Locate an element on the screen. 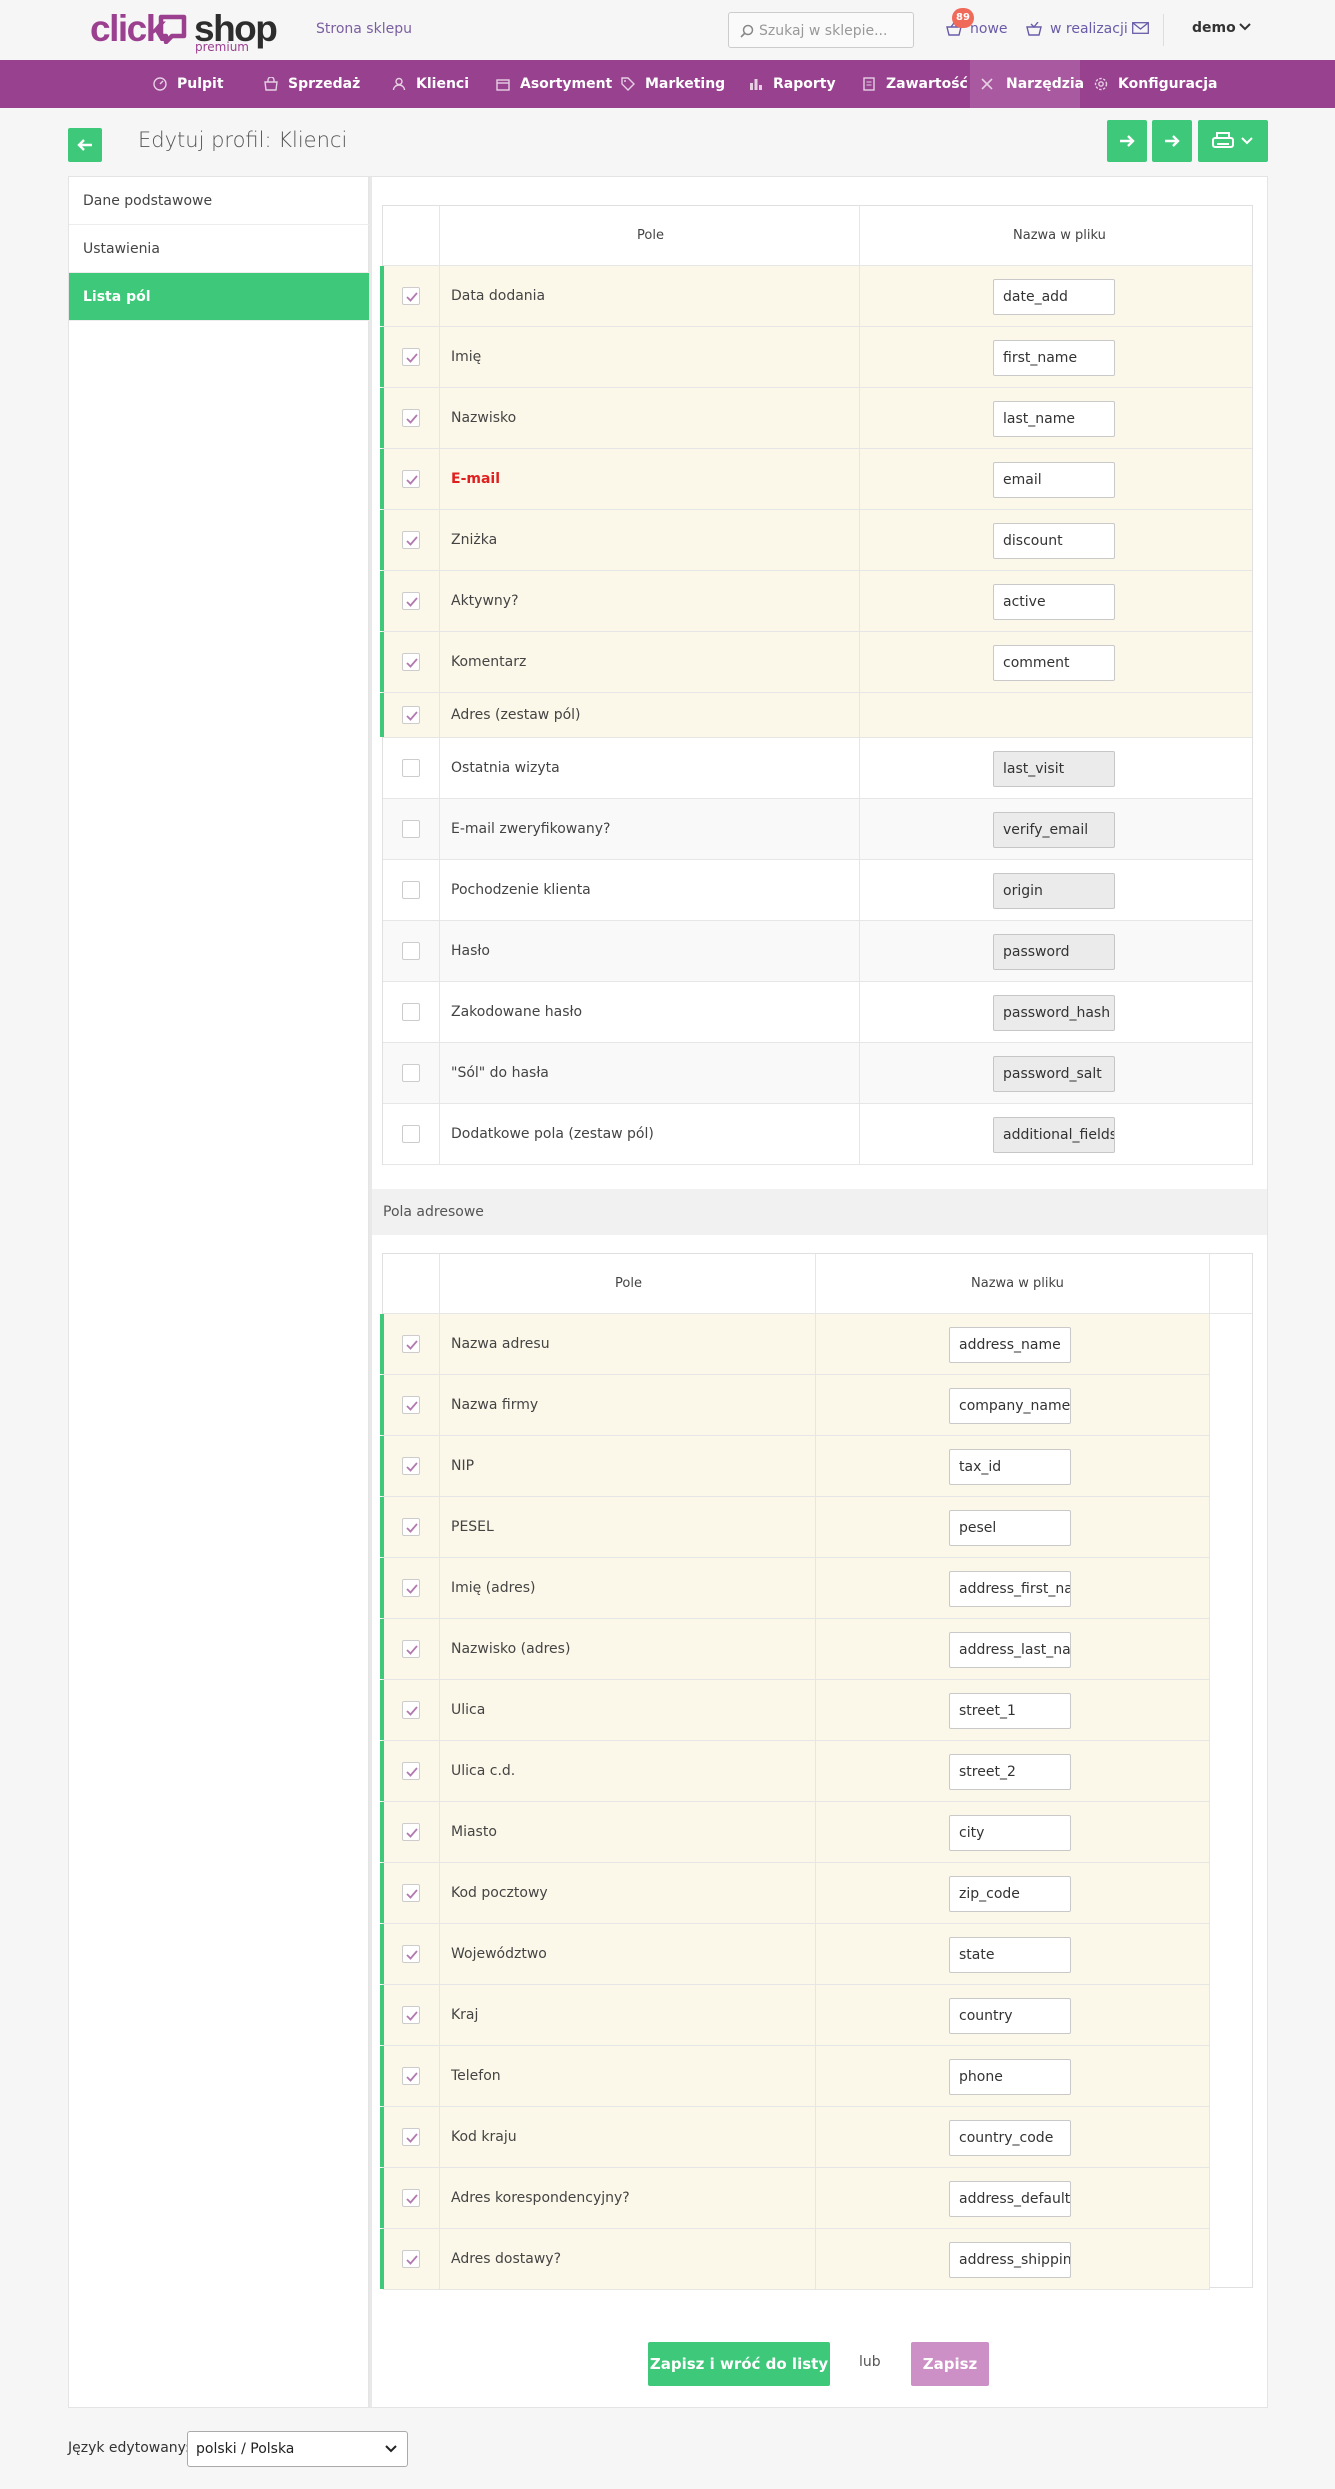 The width and height of the screenshot is (1335, 2489). language-select-value: polski / Polska is located at coordinates (245, 2449).